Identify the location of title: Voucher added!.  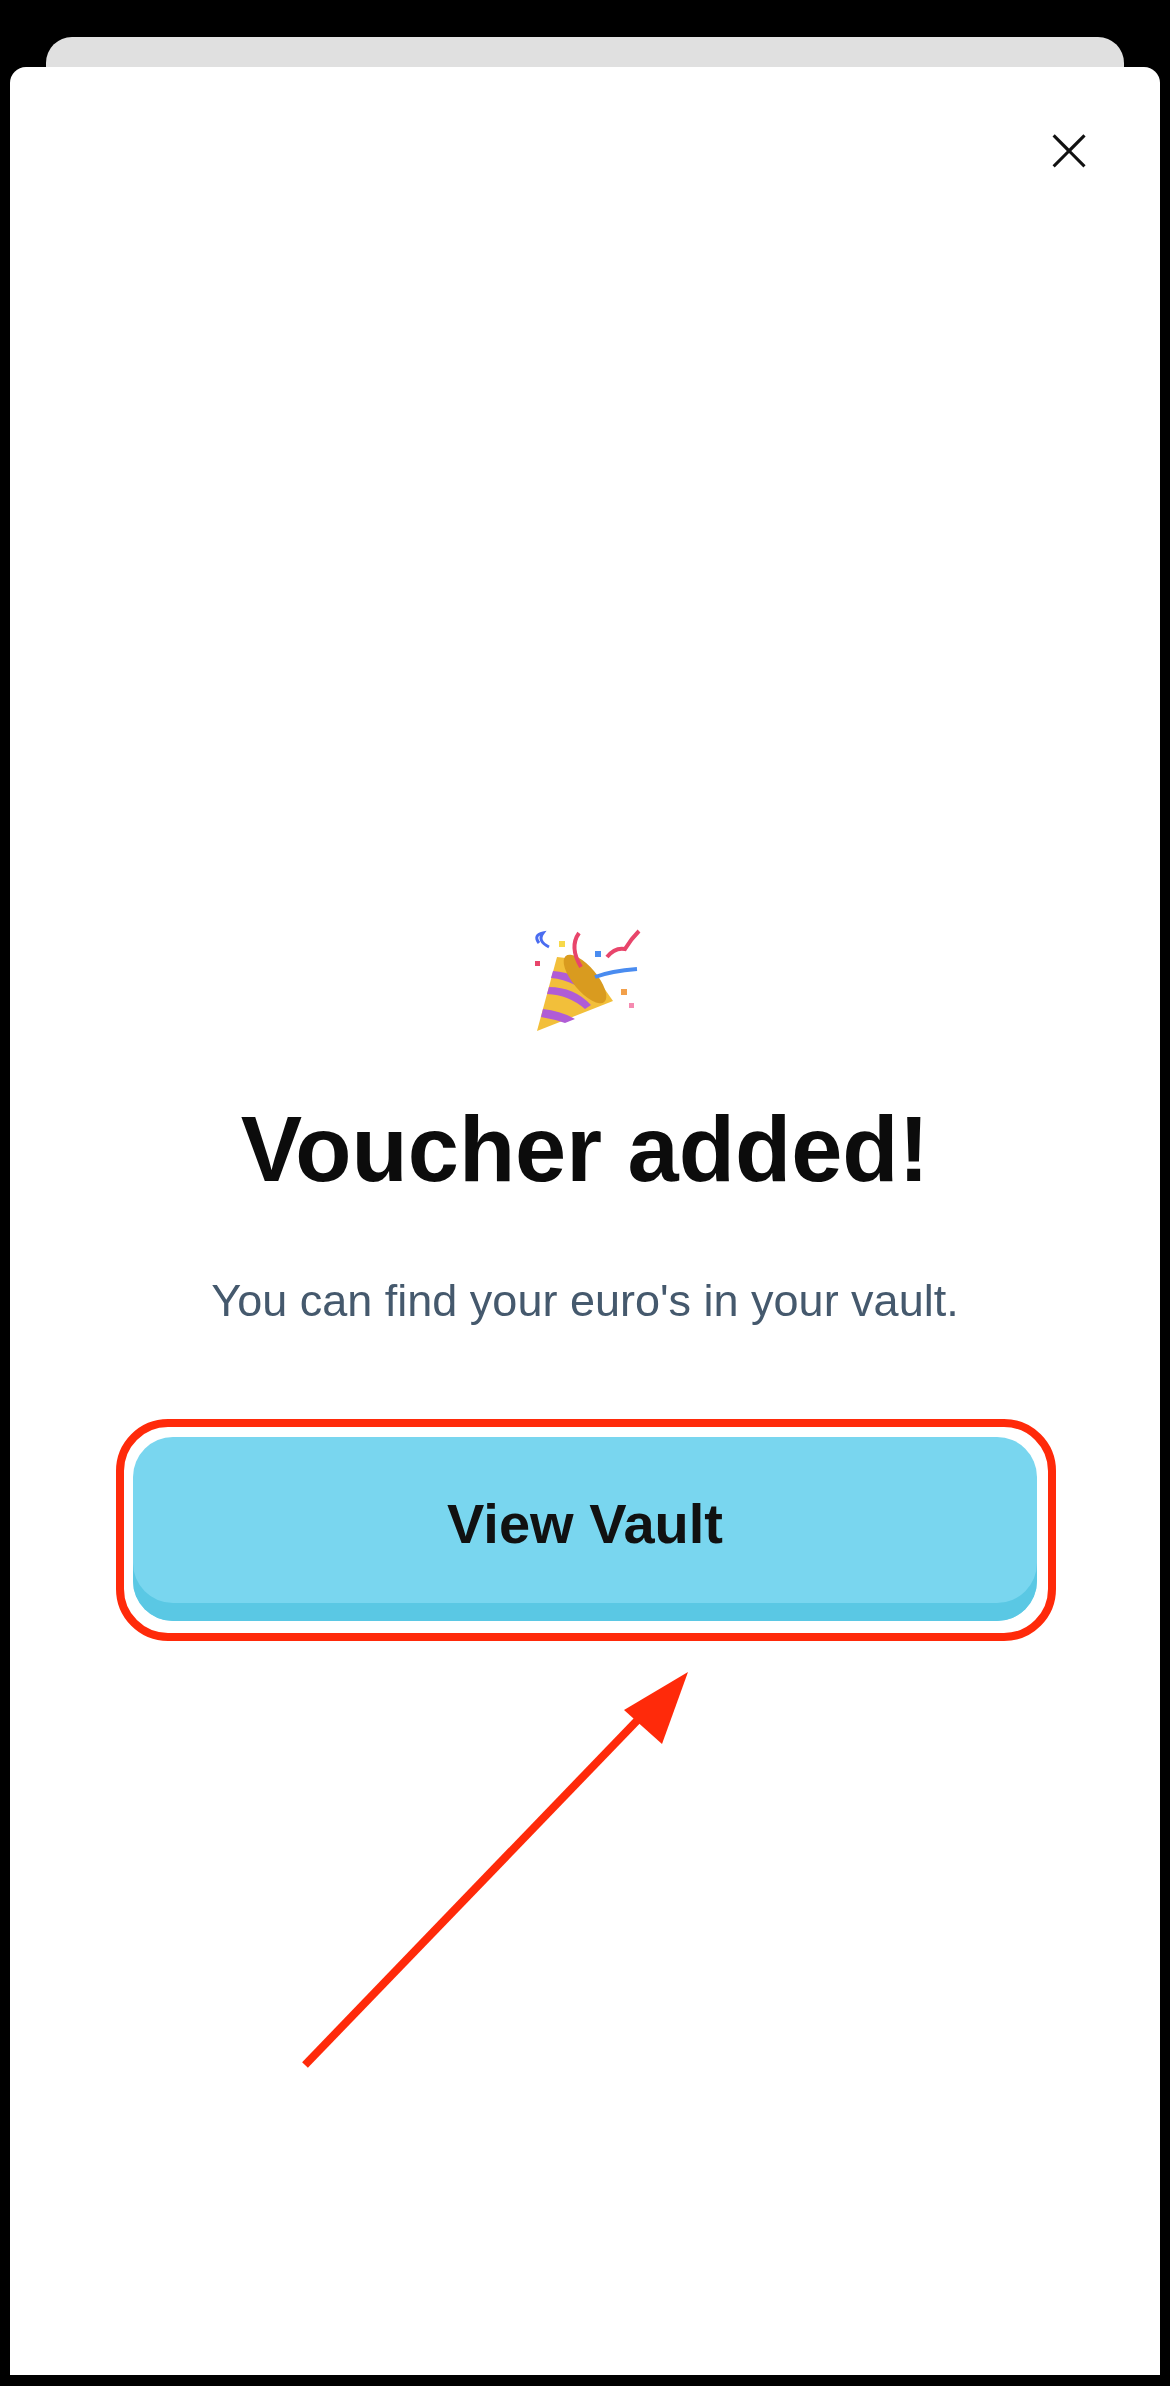
(585, 1149).